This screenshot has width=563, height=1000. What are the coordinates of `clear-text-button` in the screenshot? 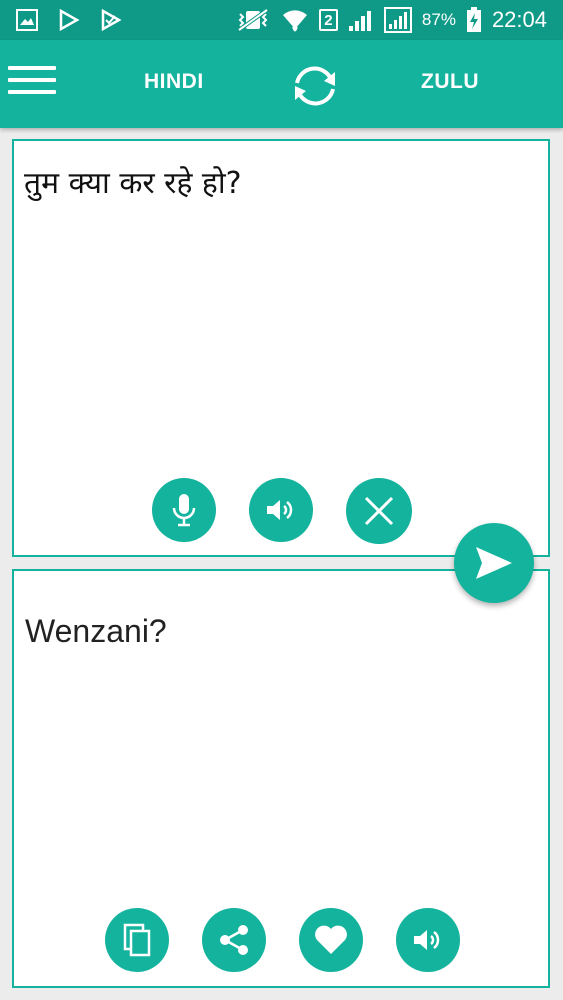 It's located at (379, 511).